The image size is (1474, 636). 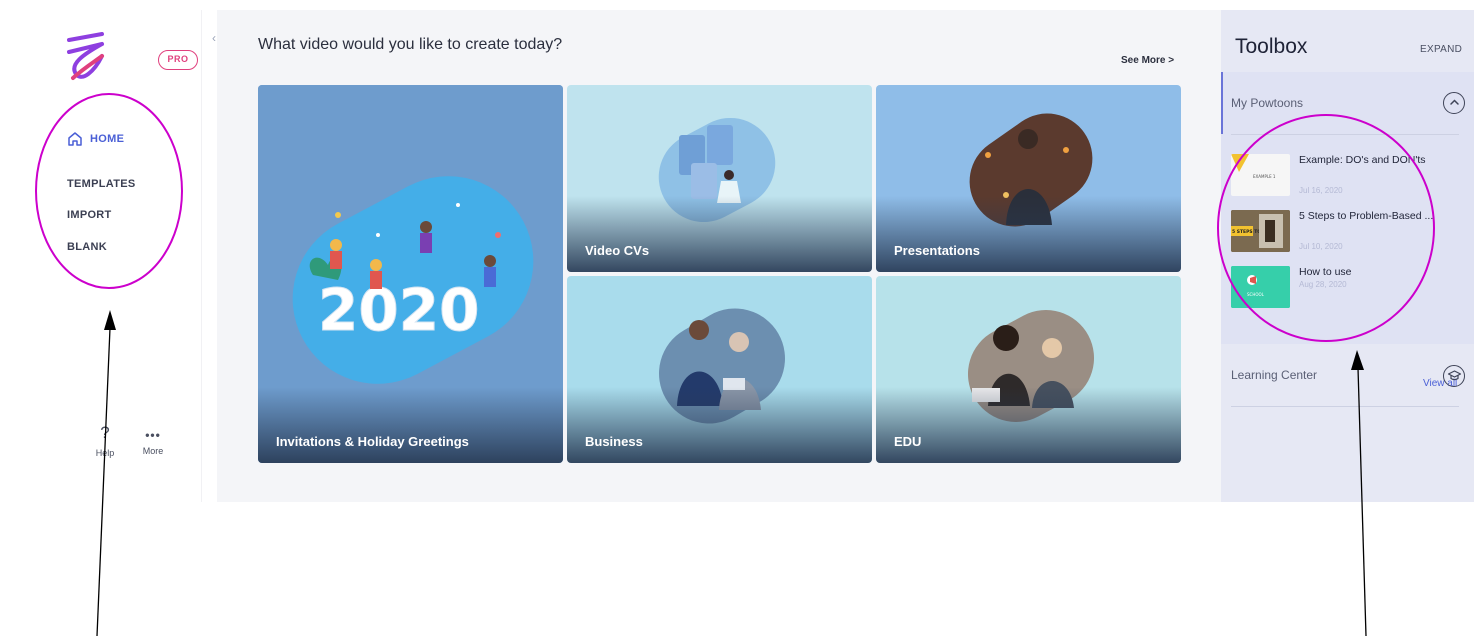 What do you see at coordinates (908, 441) in the screenshot?
I see `card-title: EDU` at bounding box center [908, 441].